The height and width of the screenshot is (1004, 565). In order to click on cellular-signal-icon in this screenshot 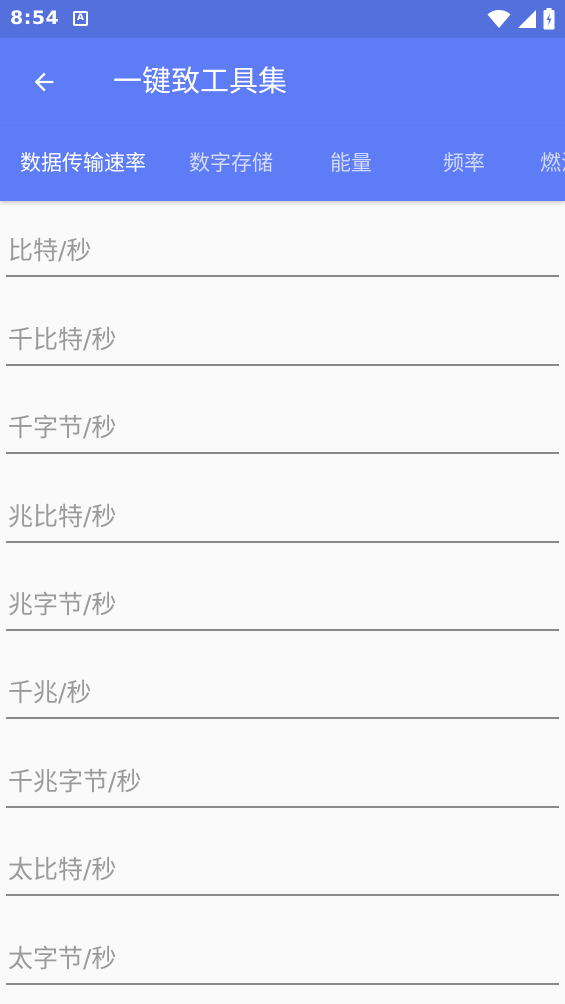, I will do `click(527, 19)`.